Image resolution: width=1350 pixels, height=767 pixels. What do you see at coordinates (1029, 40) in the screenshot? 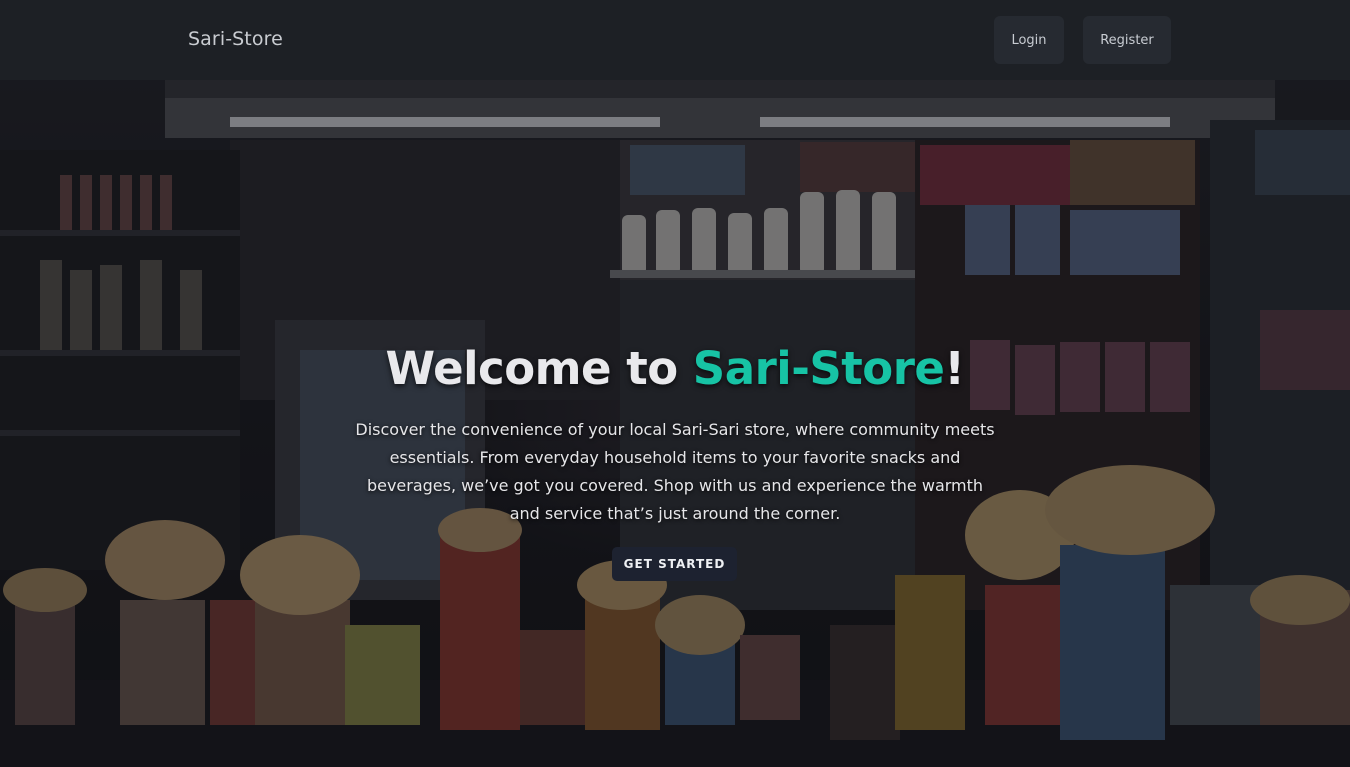
I see `login-button: Login` at bounding box center [1029, 40].